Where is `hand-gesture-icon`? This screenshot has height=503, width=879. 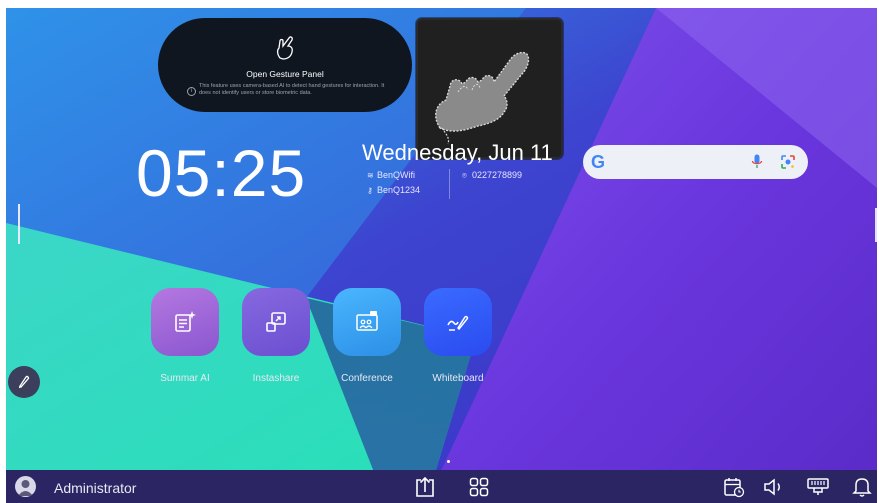
hand-gesture-icon is located at coordinates (284, 48).